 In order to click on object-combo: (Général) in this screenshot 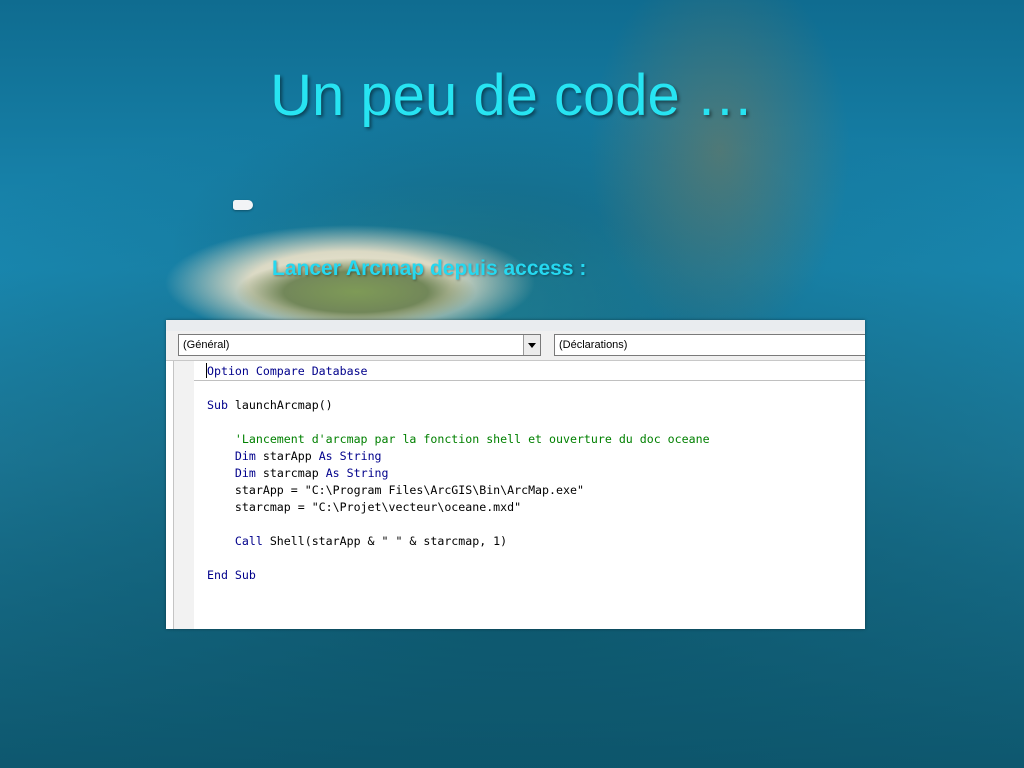, I will do `click(359, 345)`.